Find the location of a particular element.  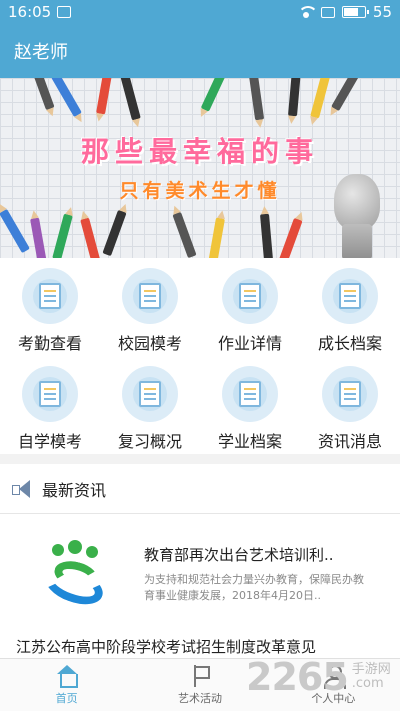

news-title: 教育部再次出台艺术培训利.. is located at coordinates (239, 555).